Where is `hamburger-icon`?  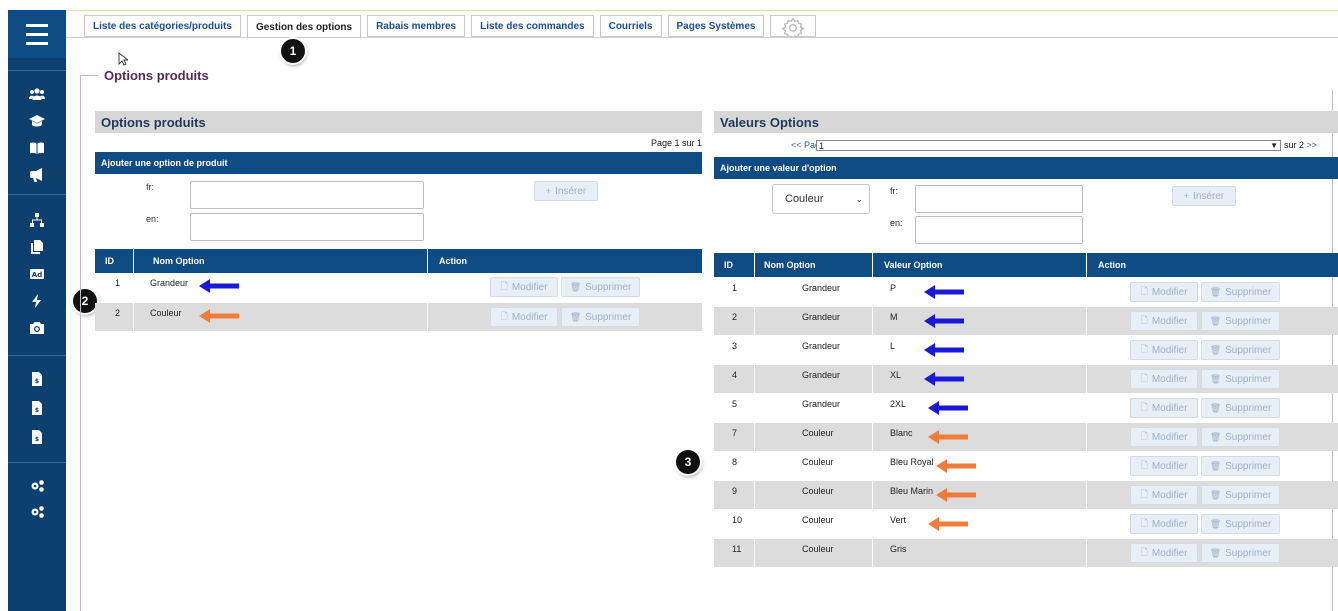 hamburger-icon is located at coordinates (37, 34).